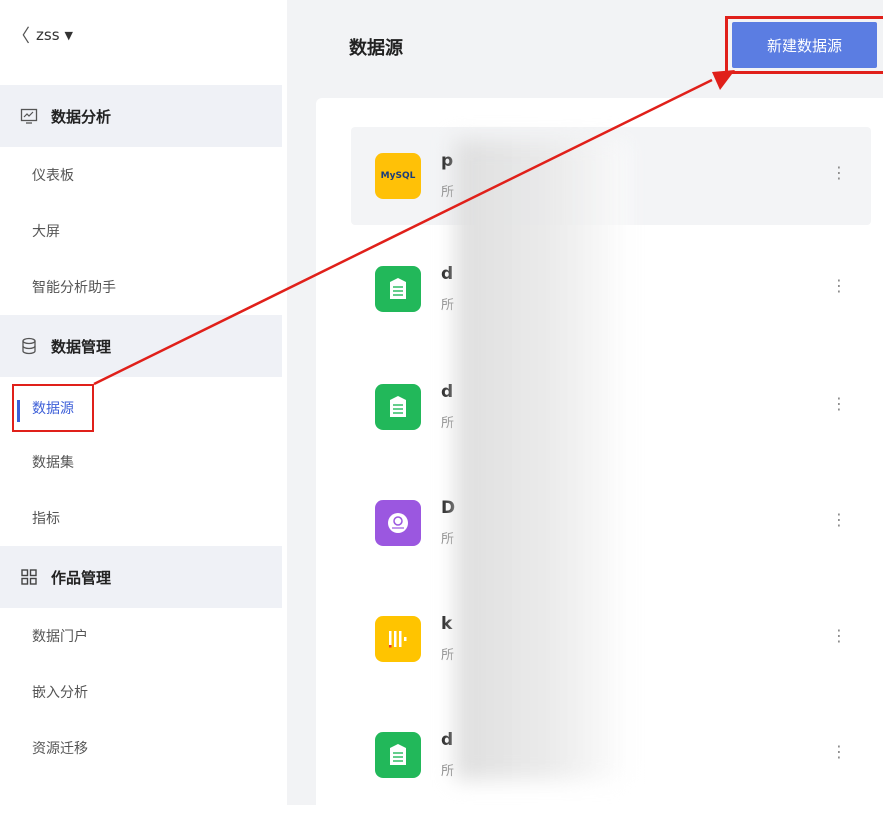  What do you see at coordinates (74, 288) in the screenshot?
I see `sidebar-item-label: 智能分析助手` at bounding box center [74, 288].